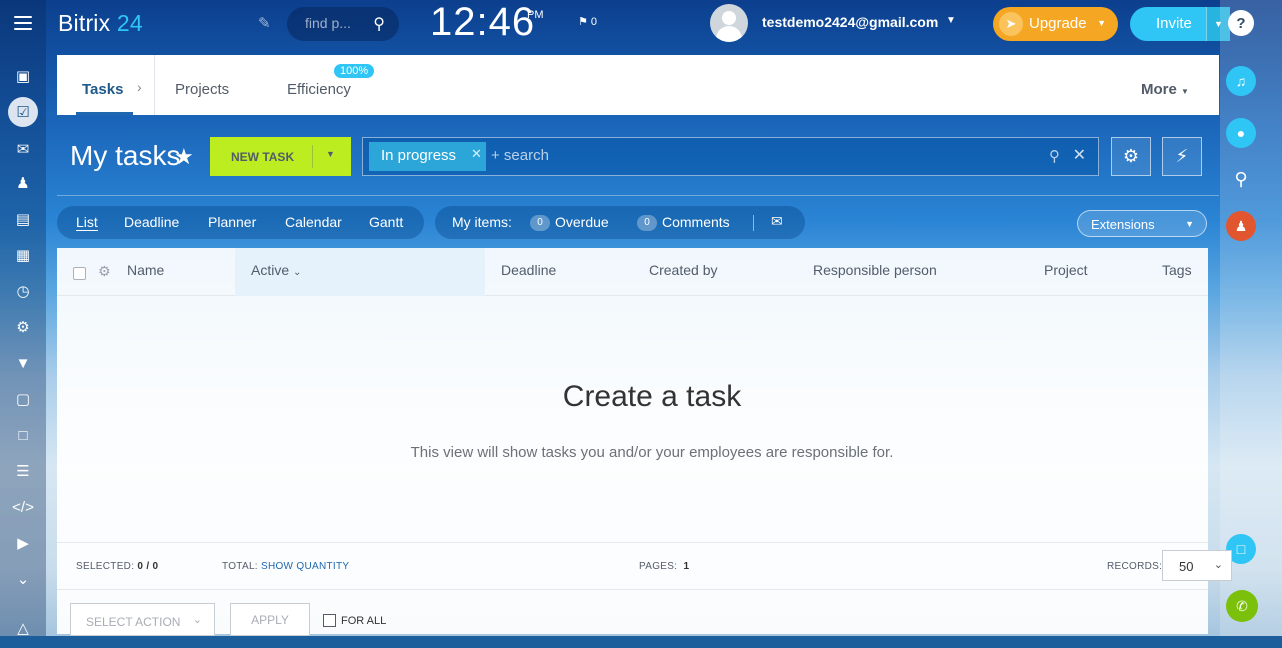 The width and height of the screenshot is (1282, 648). I want to click on gear-icon: ⚙, so click(104, 271).